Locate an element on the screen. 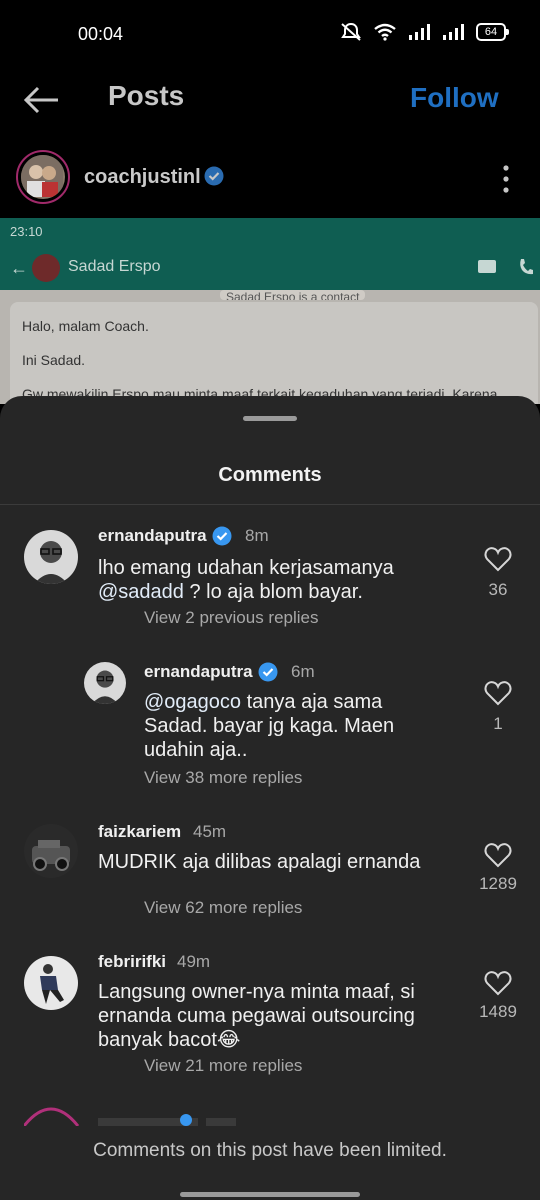 This screenshot has height=1200, width=540. comment-time: 45m is located at coordinates (210, 831).